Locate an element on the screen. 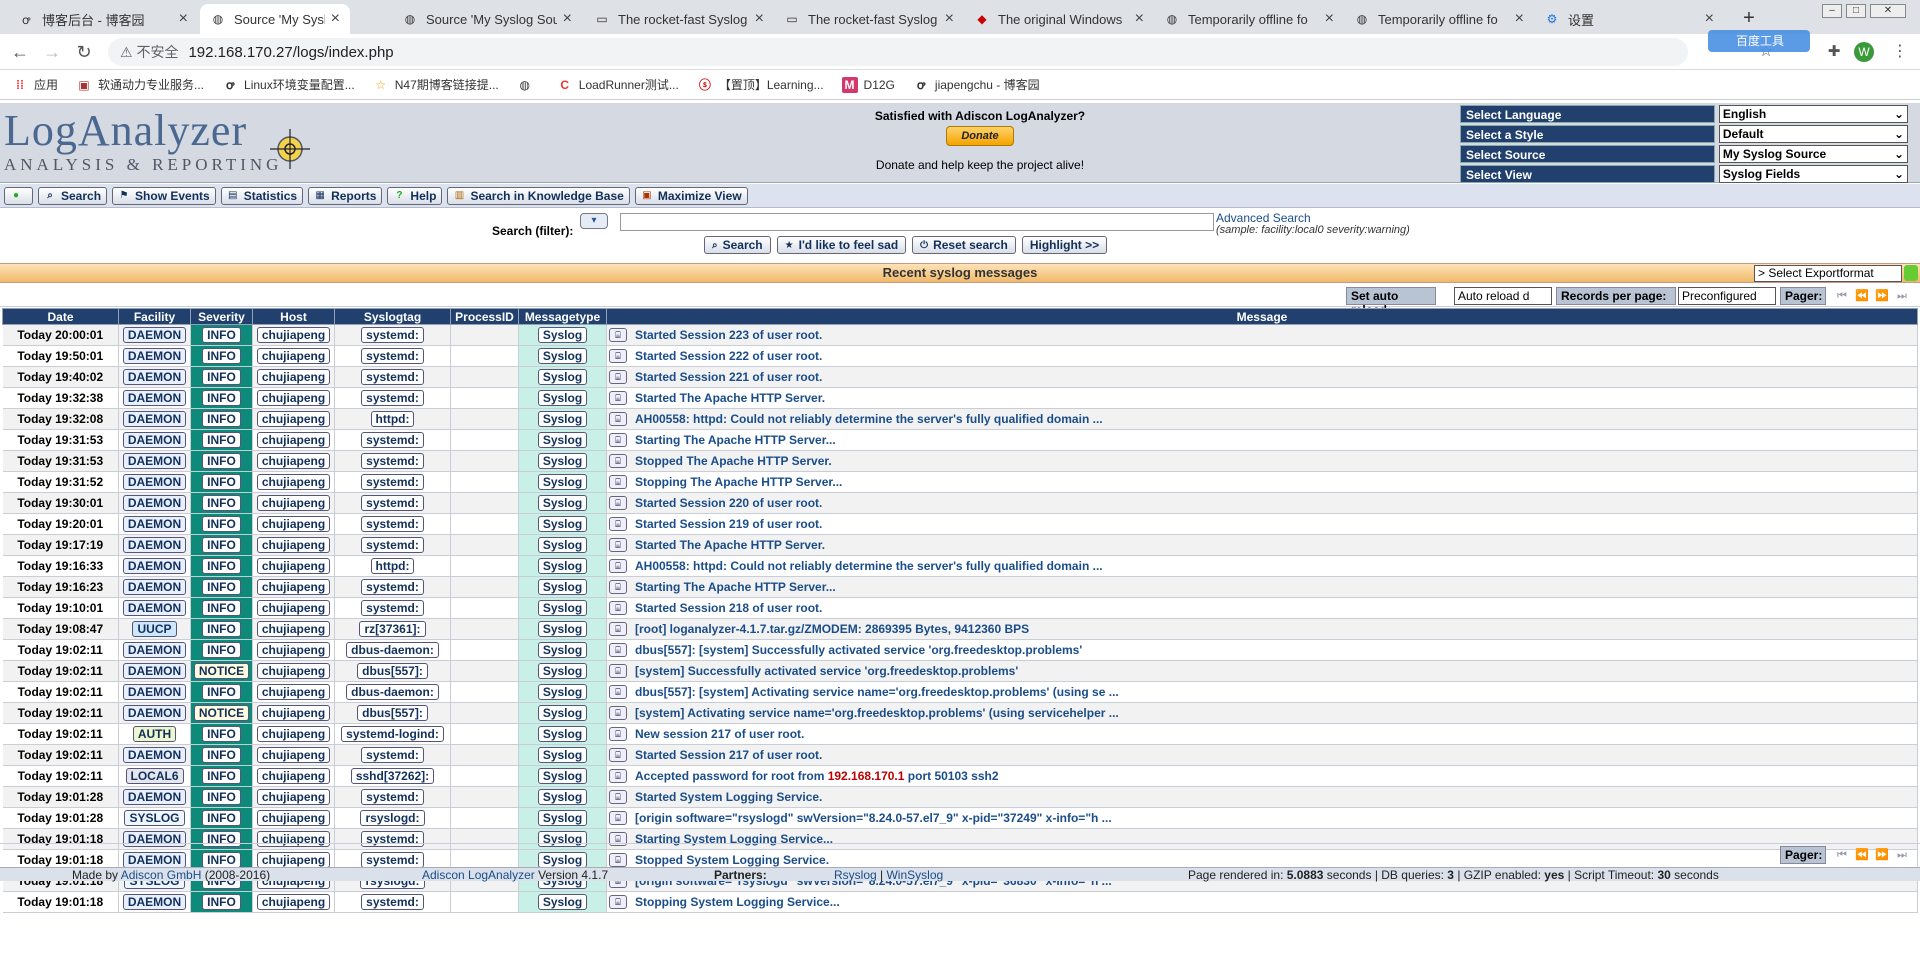 The image size is (1920, 974). message-link: Started Session 218 of user root. is located at coordinates (728, 608).